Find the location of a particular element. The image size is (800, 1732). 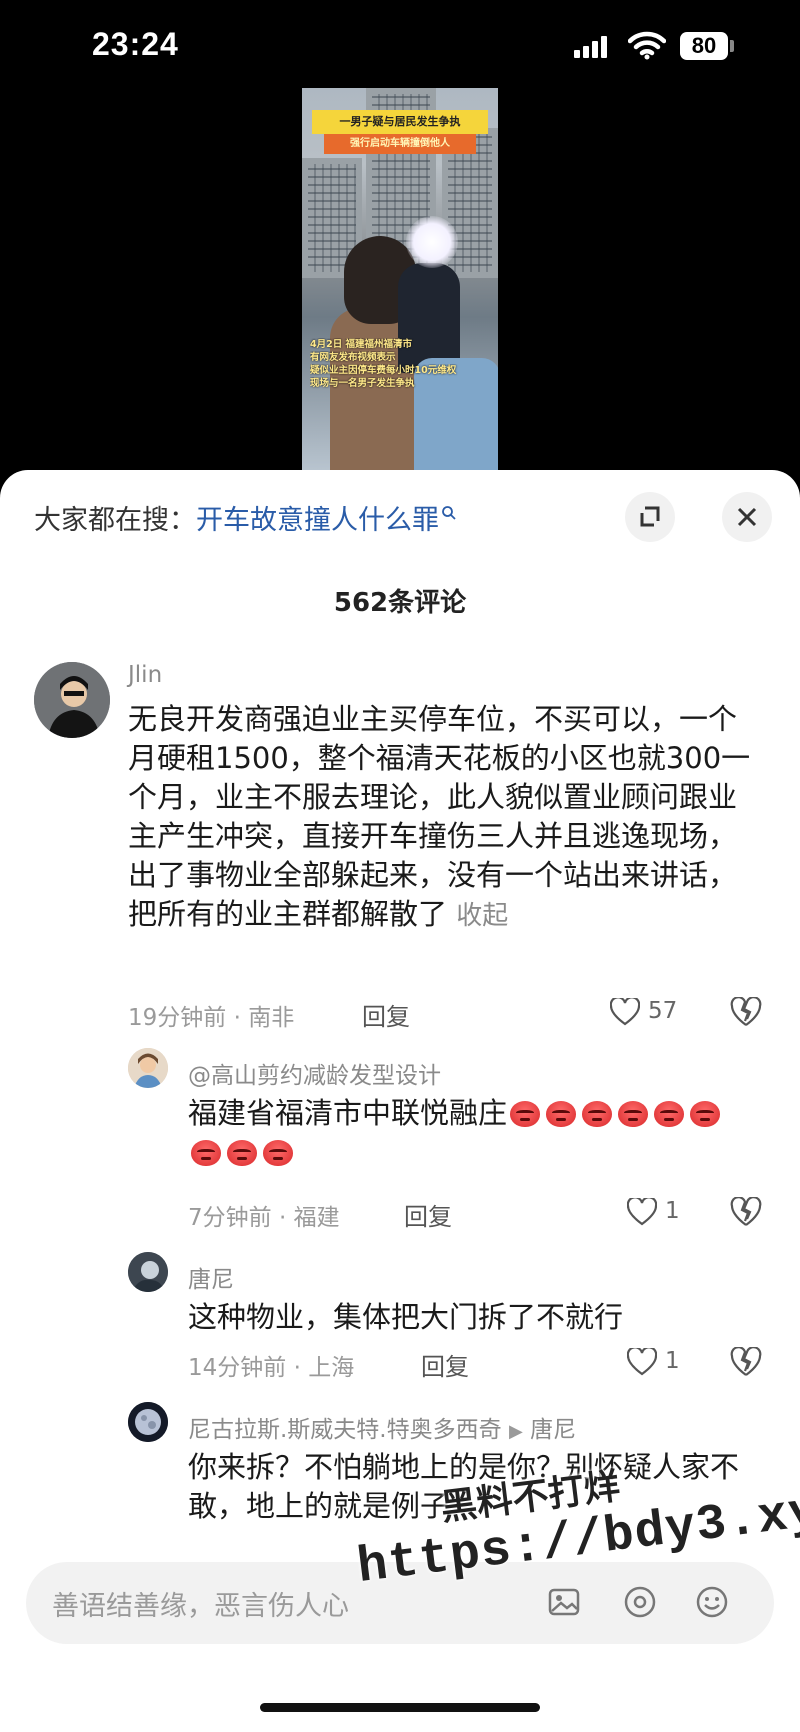

signal-icon is located at coordinates (591, 47).